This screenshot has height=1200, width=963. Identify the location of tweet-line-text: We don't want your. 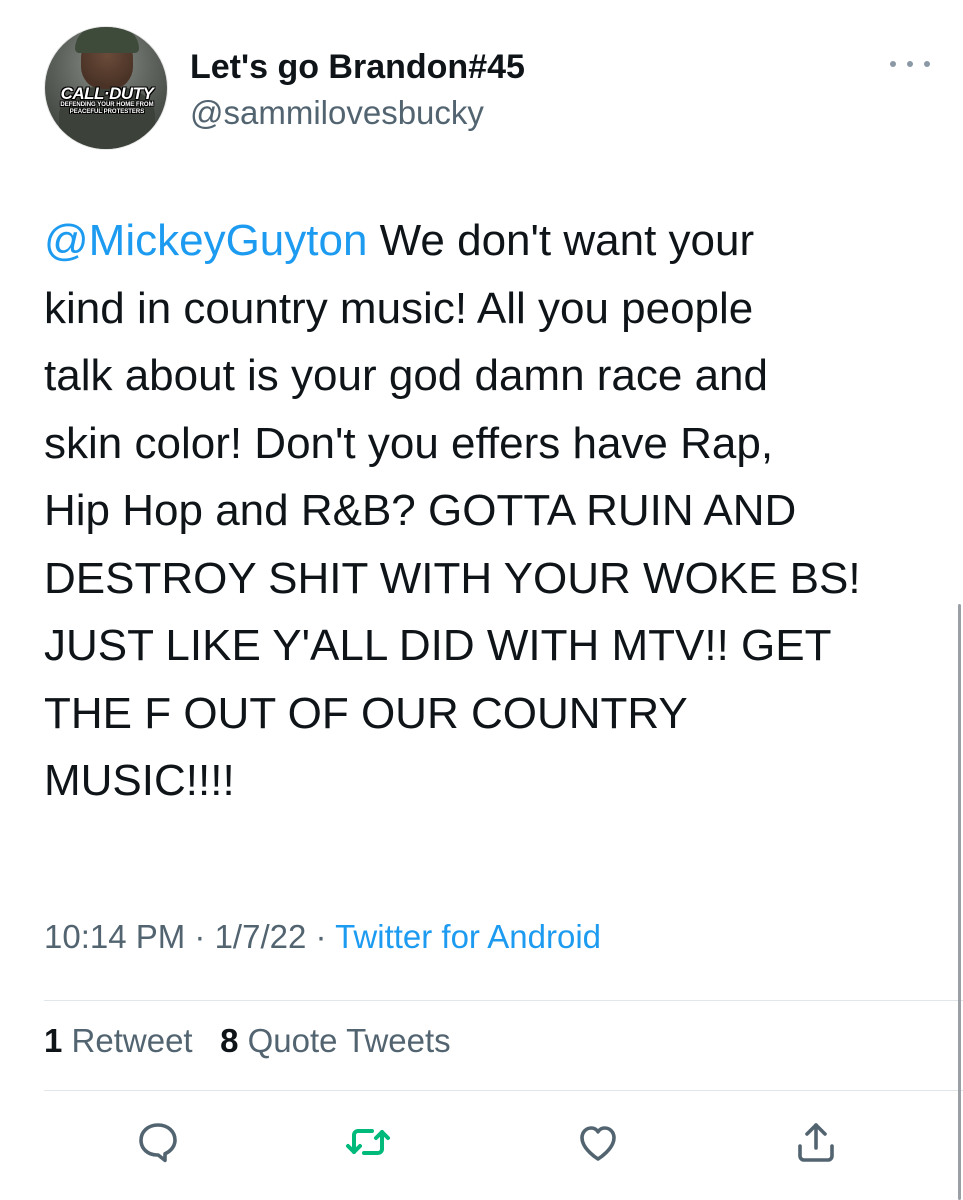
(561, 240).